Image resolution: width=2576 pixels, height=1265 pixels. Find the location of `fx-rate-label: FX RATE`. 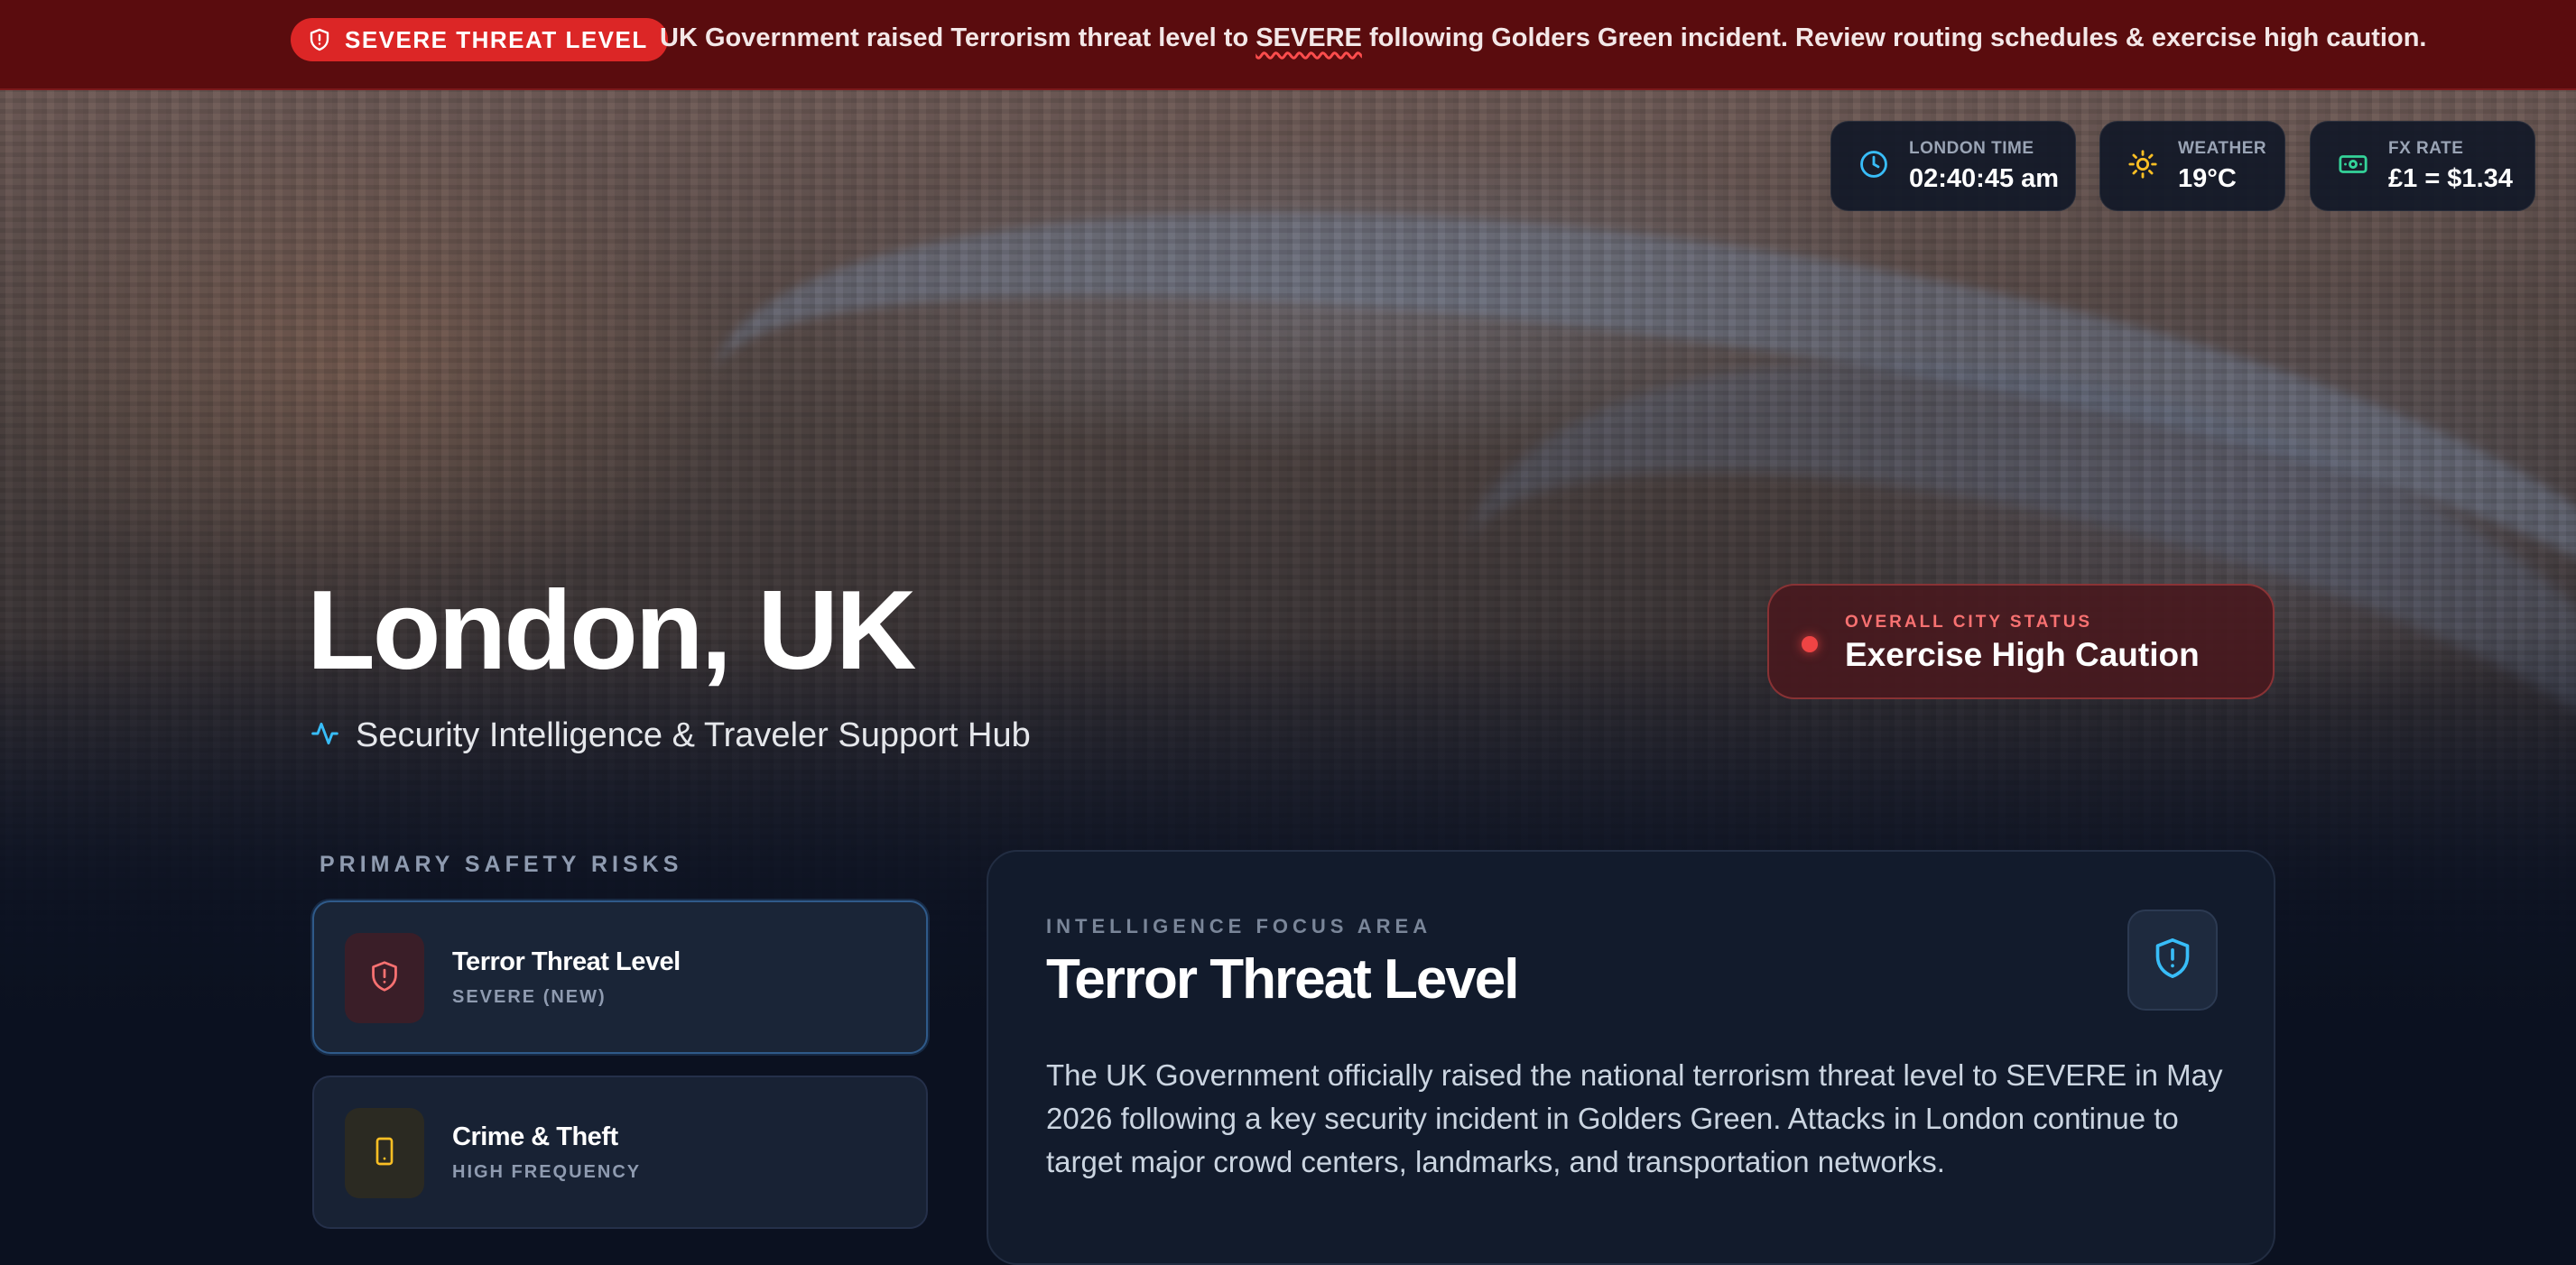

fx-rate-label: FX RATE is located at coordinates (2426, 148).